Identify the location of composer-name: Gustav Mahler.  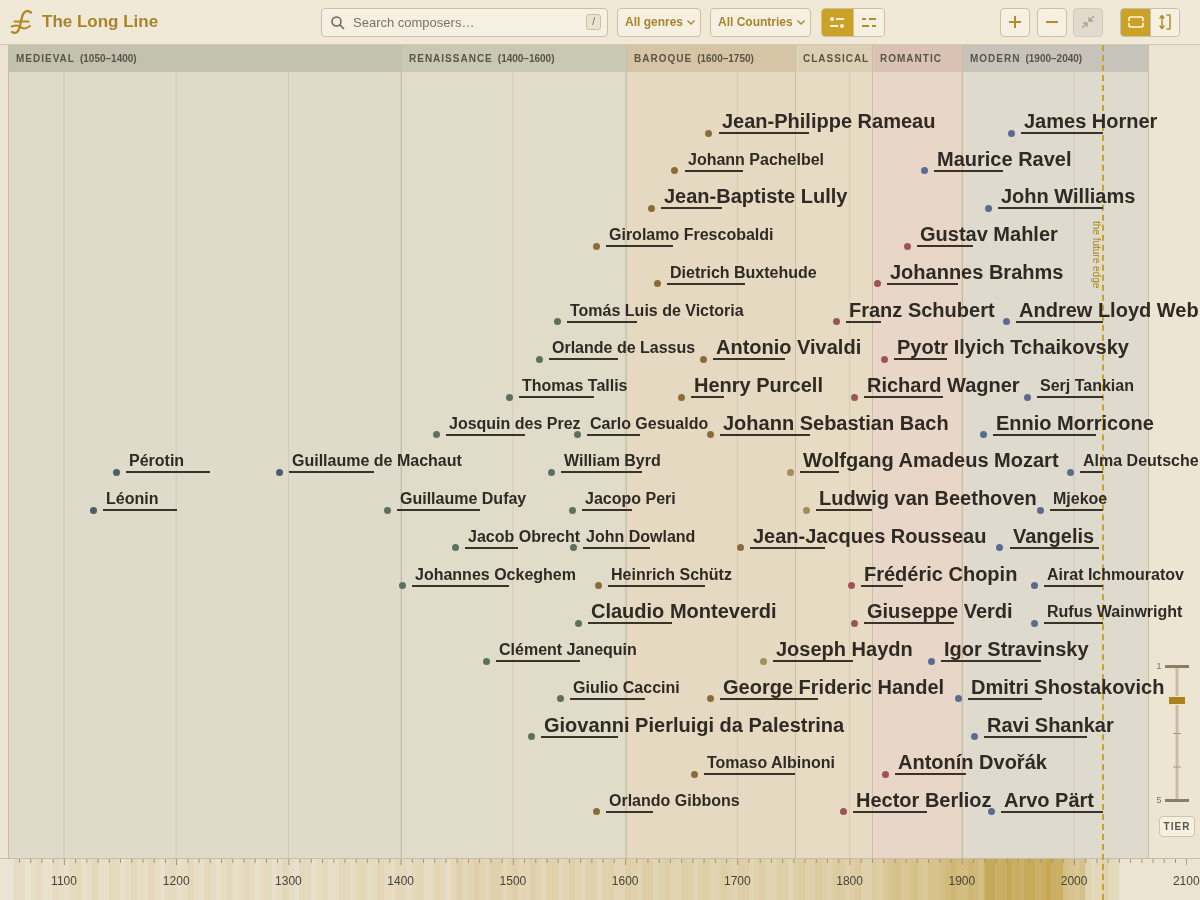
(987, 234).